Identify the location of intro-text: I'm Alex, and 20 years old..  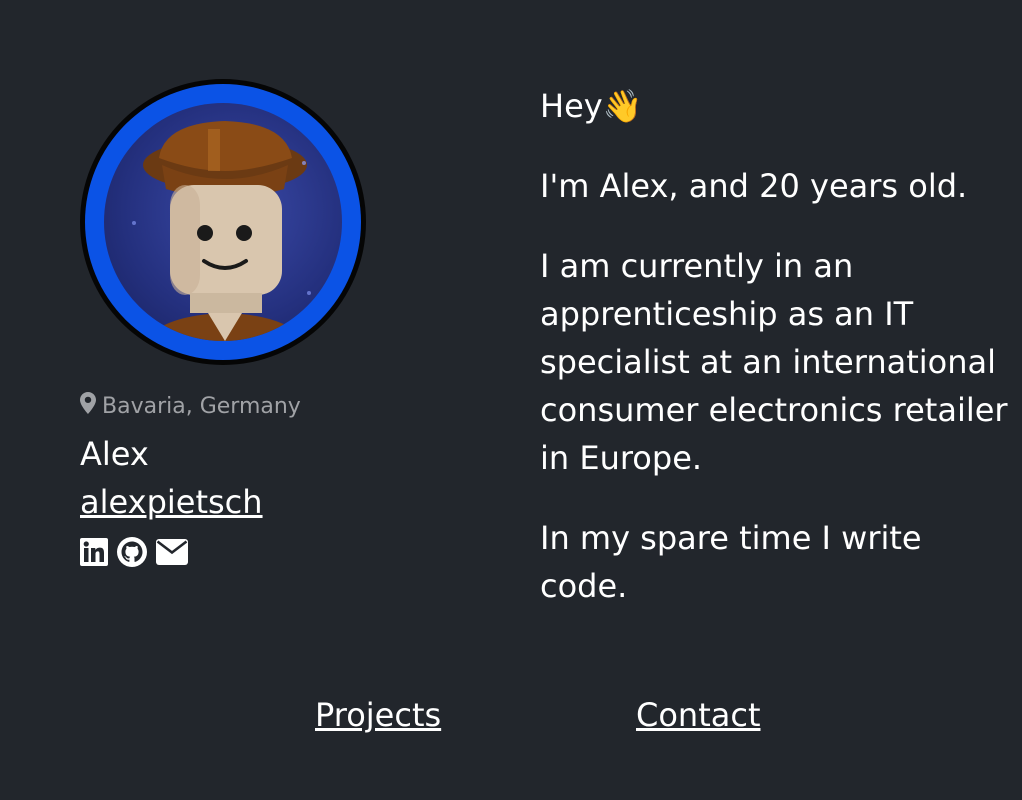
(754, 186).